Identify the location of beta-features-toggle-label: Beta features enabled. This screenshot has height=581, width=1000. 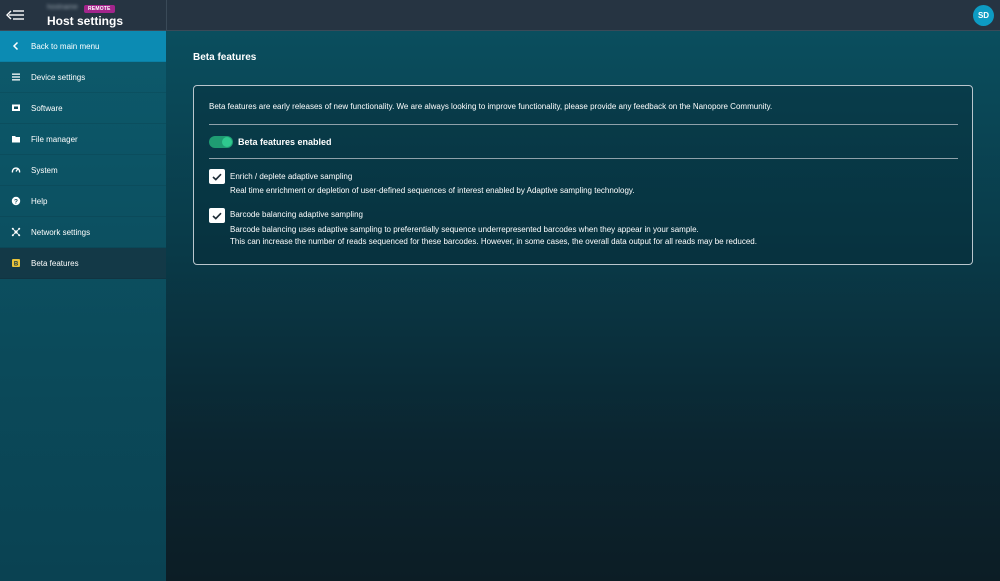
(285, 142).